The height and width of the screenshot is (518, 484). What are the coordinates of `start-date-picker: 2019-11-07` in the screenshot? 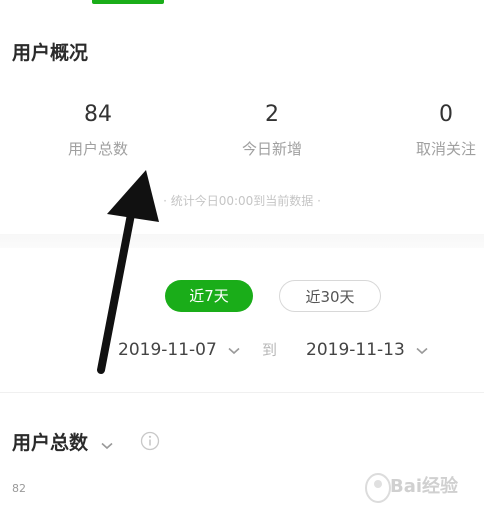 It's located at (179, 350).